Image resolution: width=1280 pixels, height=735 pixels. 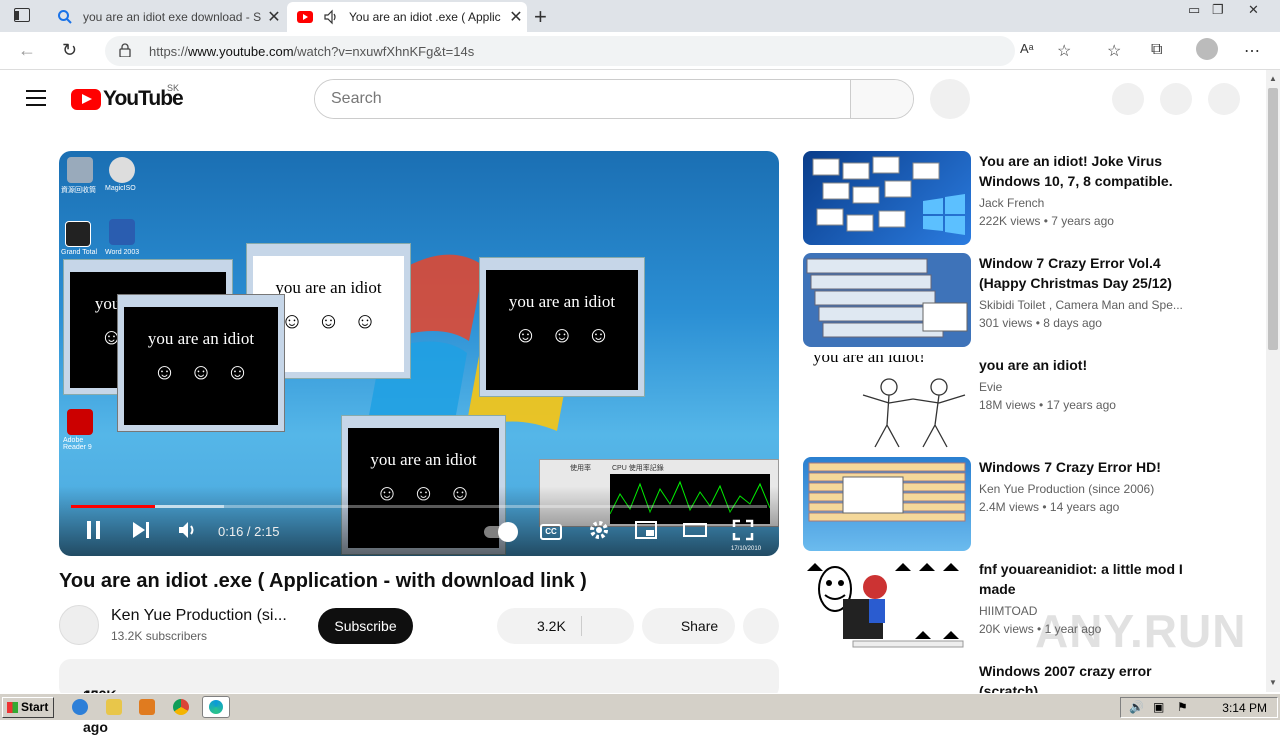 I want to click on country-code: SK, so click(x=173, y=88).